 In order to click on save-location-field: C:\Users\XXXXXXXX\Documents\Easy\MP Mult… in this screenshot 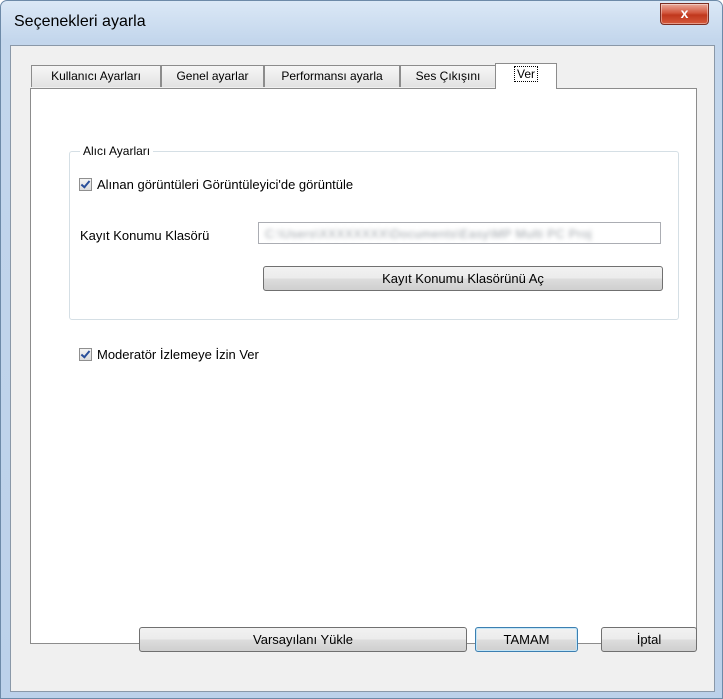, I will do `click(459, 233)`.